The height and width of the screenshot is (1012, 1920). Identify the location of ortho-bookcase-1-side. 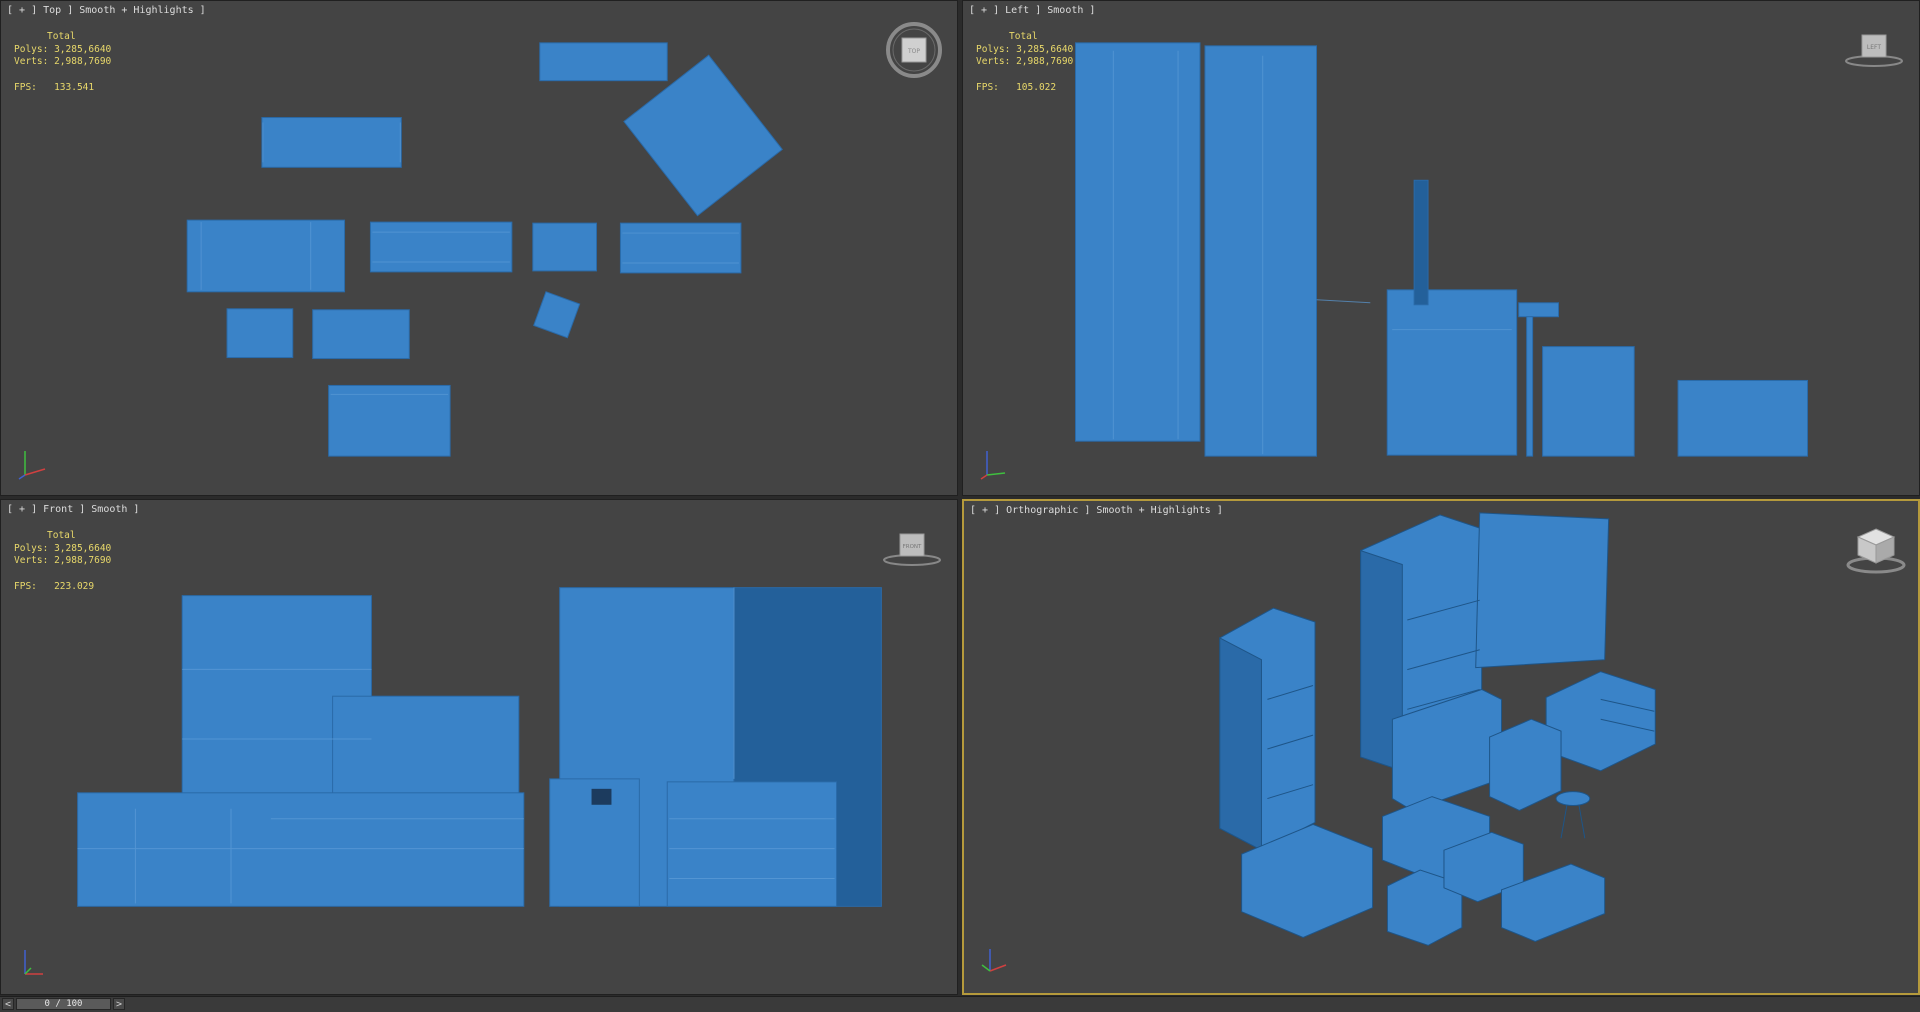
(1240, 744).